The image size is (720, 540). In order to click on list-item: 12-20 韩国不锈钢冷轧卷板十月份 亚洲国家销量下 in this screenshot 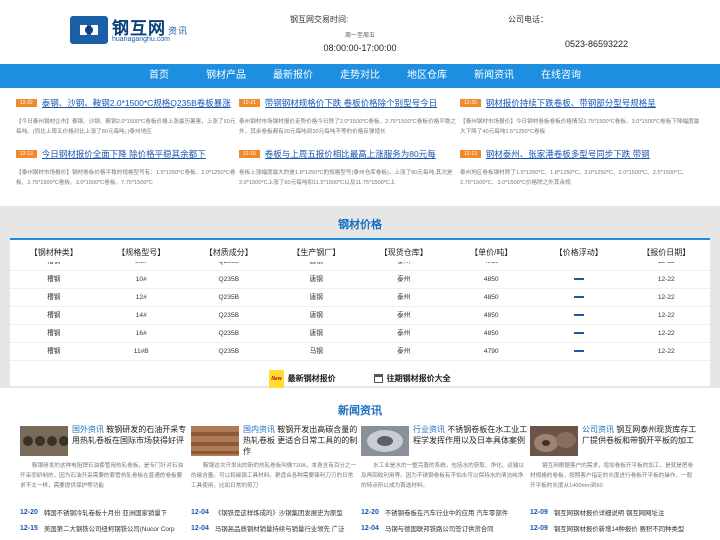, I will do `click(105, 512)`.